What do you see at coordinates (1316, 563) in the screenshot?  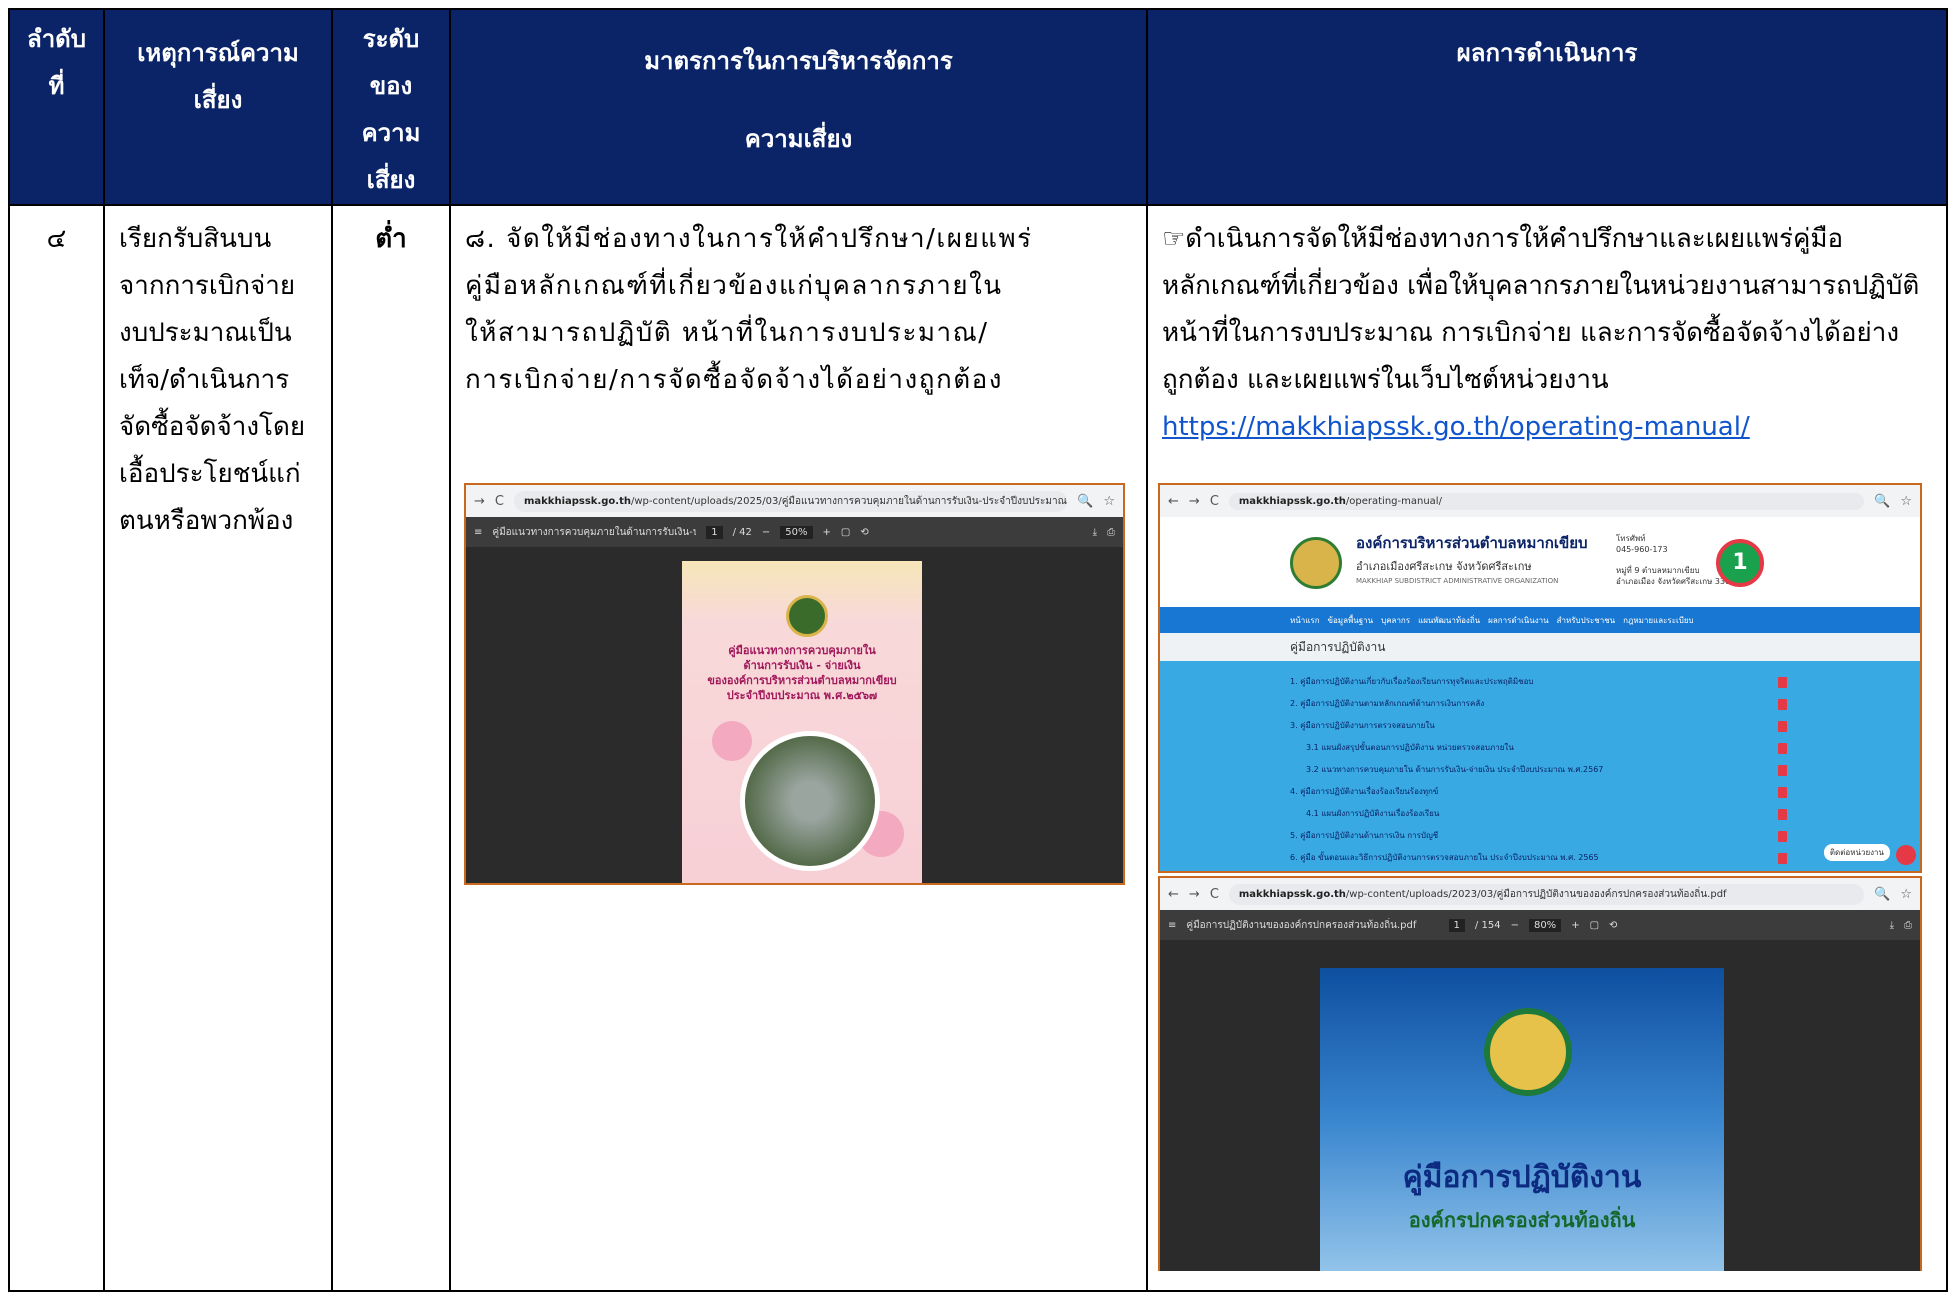 I see `org-logo-icon` at bounding box center [1316, 563].